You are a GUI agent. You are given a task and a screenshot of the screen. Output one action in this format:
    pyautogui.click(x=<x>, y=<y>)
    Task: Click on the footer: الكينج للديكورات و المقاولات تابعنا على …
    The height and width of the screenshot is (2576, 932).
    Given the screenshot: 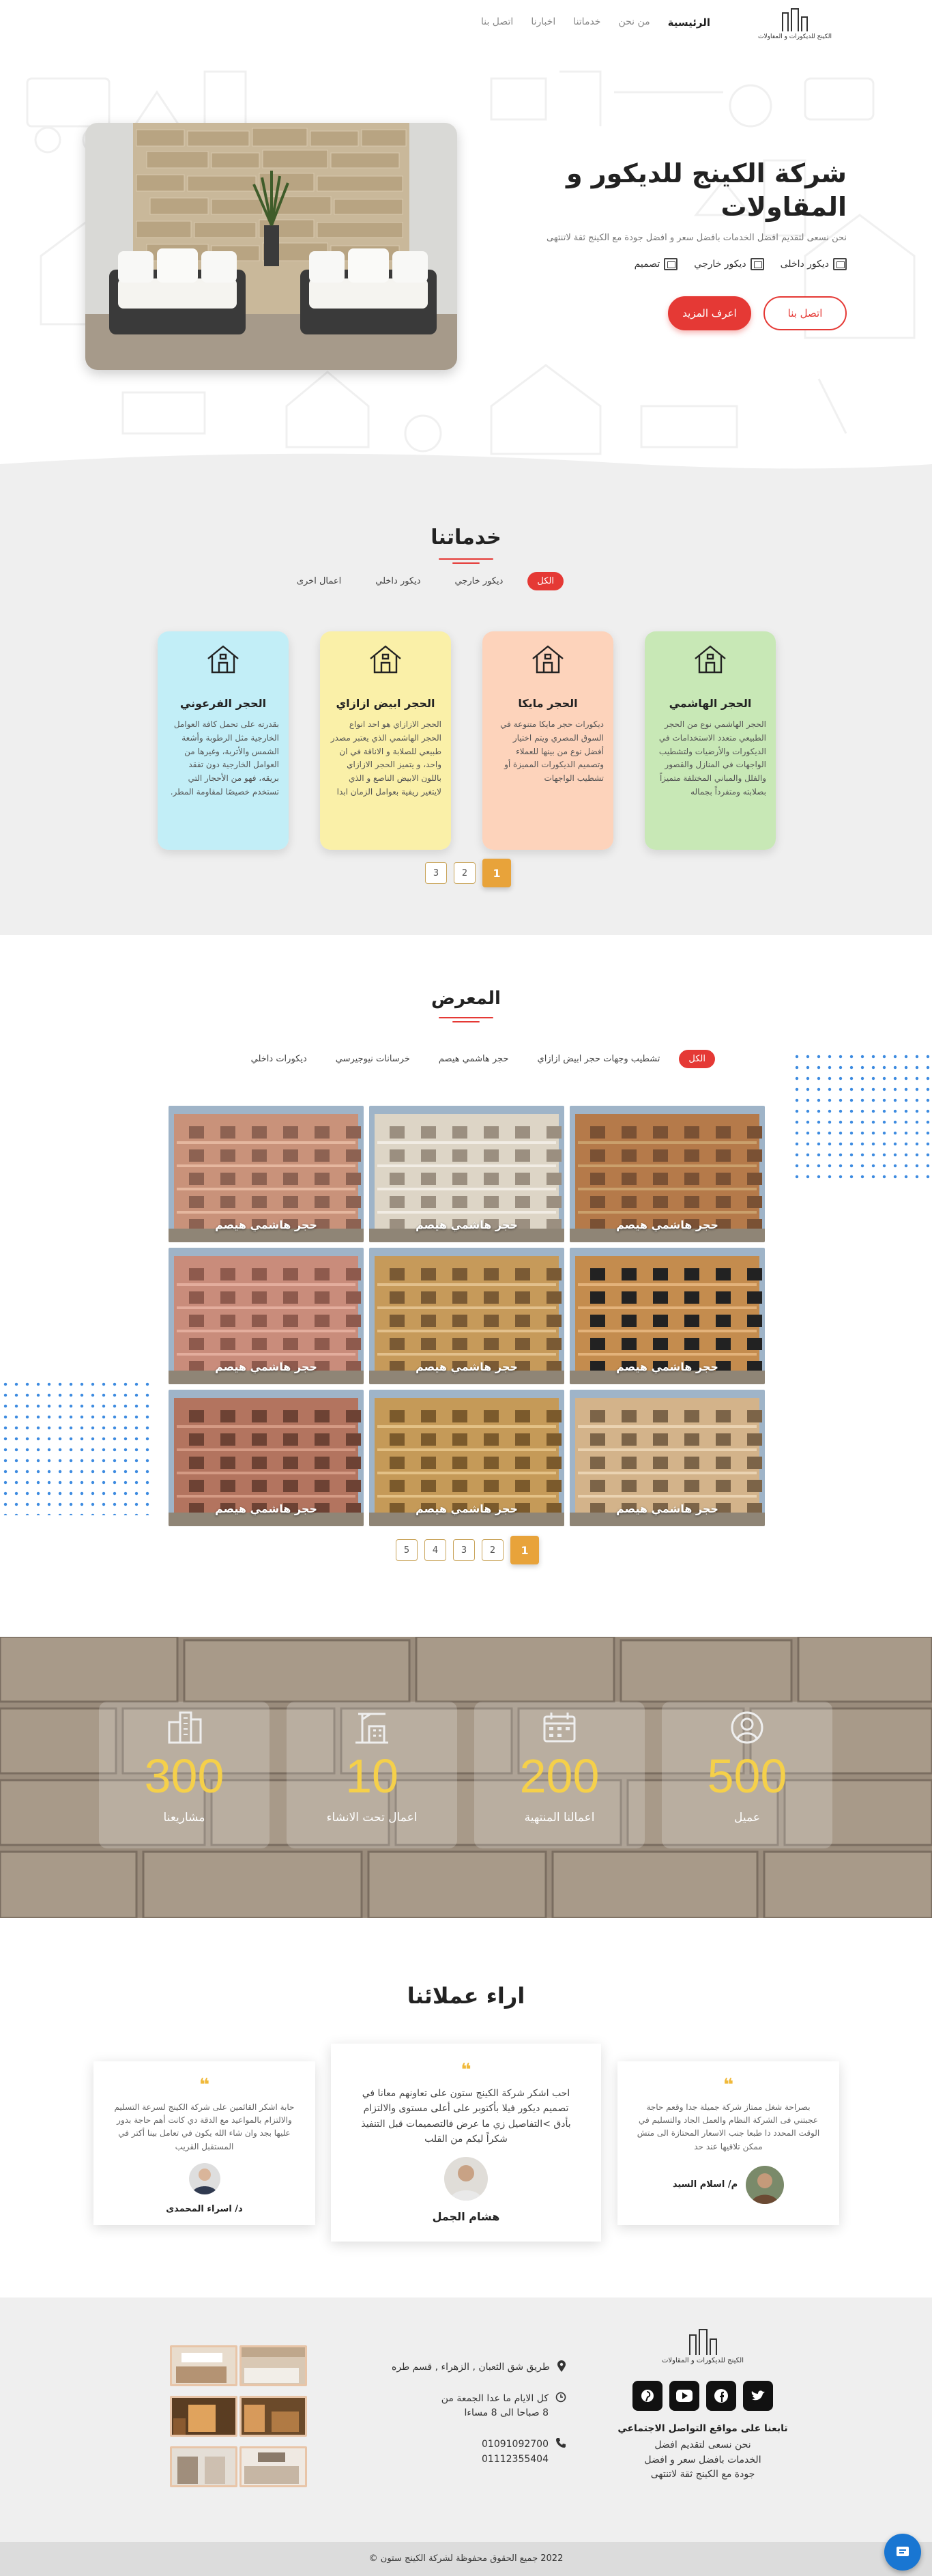 What is the action you would take?
    pyautogui.click(x=466, y=2420)
    